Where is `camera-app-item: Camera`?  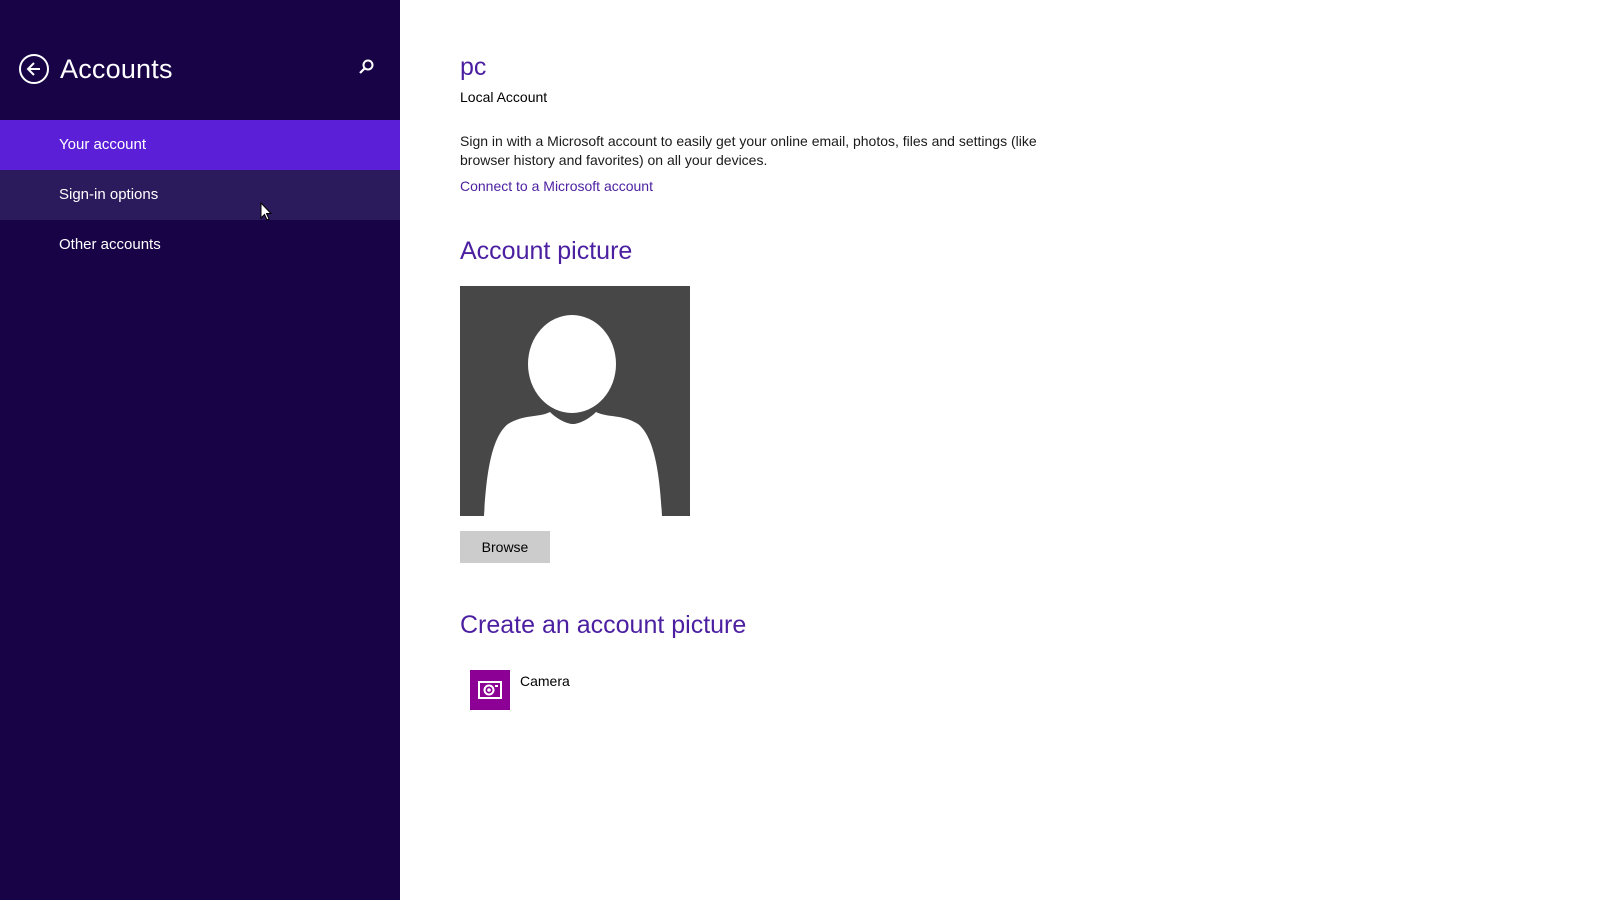
camera-app-item: Camera is located at coordinates (570, 691).